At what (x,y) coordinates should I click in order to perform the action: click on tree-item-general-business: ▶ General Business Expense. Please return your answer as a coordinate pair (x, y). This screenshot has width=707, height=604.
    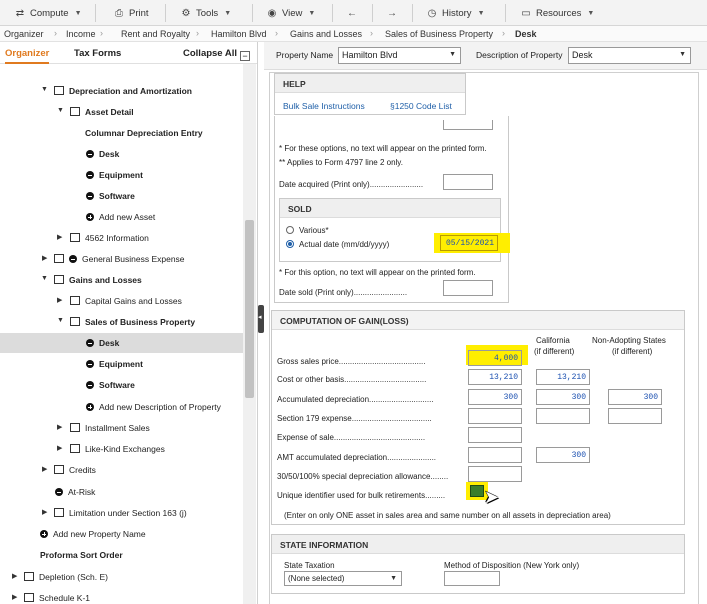
    Looking at the image, I should click on (121, 259).